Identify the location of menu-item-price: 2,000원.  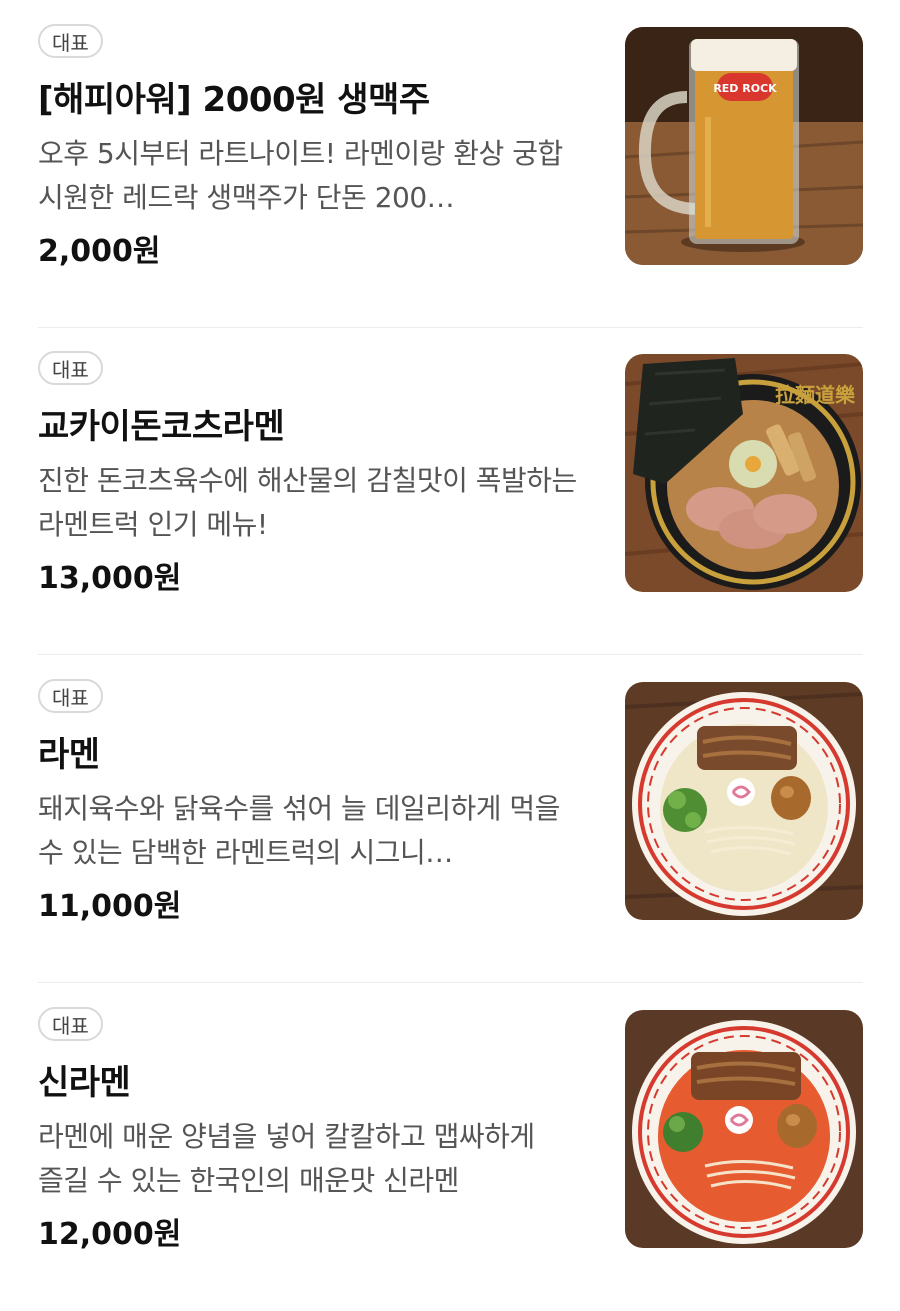
(99, 251).